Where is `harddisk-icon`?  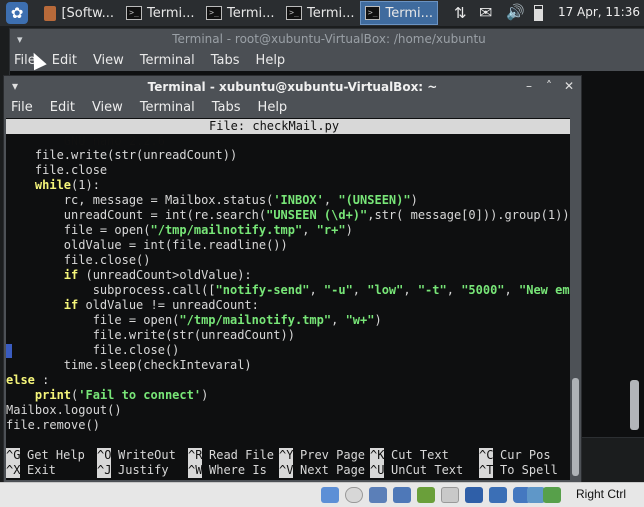
harddisk-icon is located at coordinates (330, 495).